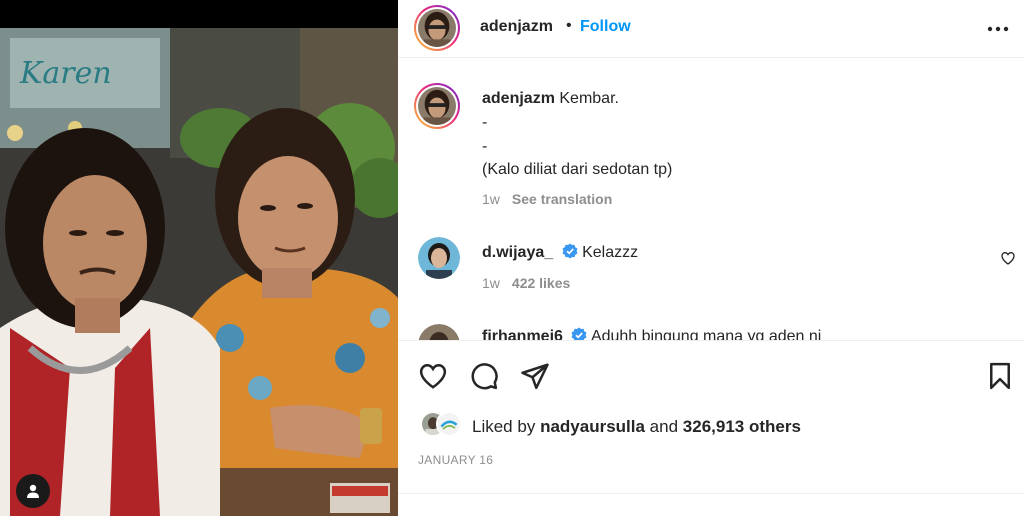 The image size is (1024, 516). I want to click on caption-first-line: adenjazm Kembar., so click(550, 99).